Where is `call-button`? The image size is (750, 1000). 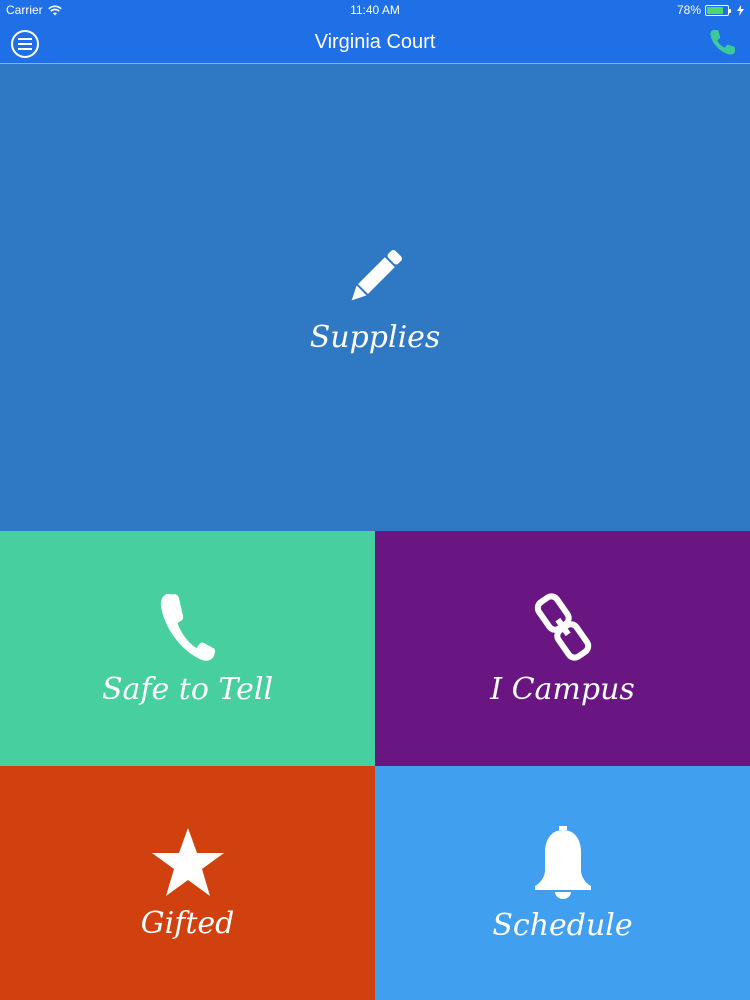 call-button is located at coordinates (723, 42).